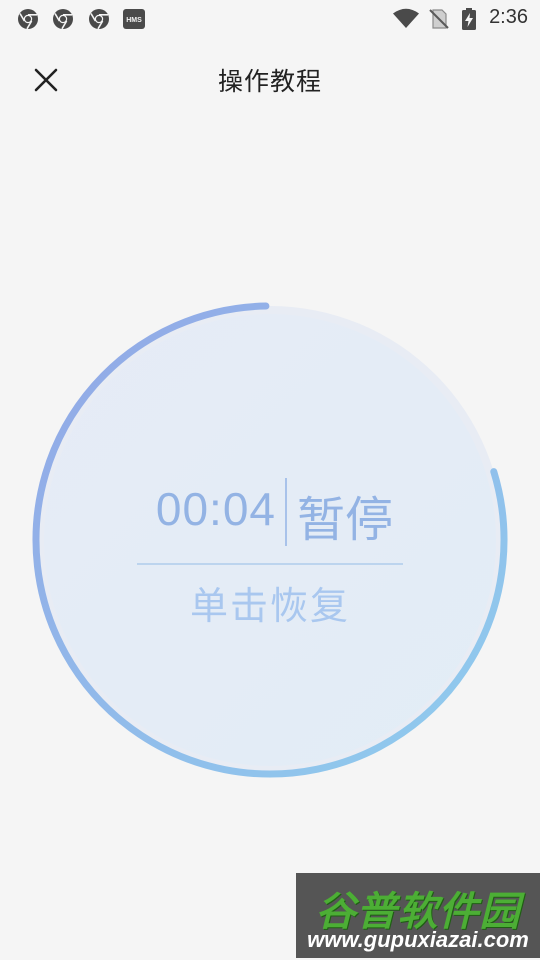 The width and height of the screenshot is (540, 960). Describe the element at coordinates (270, 564) in the screenshot. I see `timer-divider` at that location.